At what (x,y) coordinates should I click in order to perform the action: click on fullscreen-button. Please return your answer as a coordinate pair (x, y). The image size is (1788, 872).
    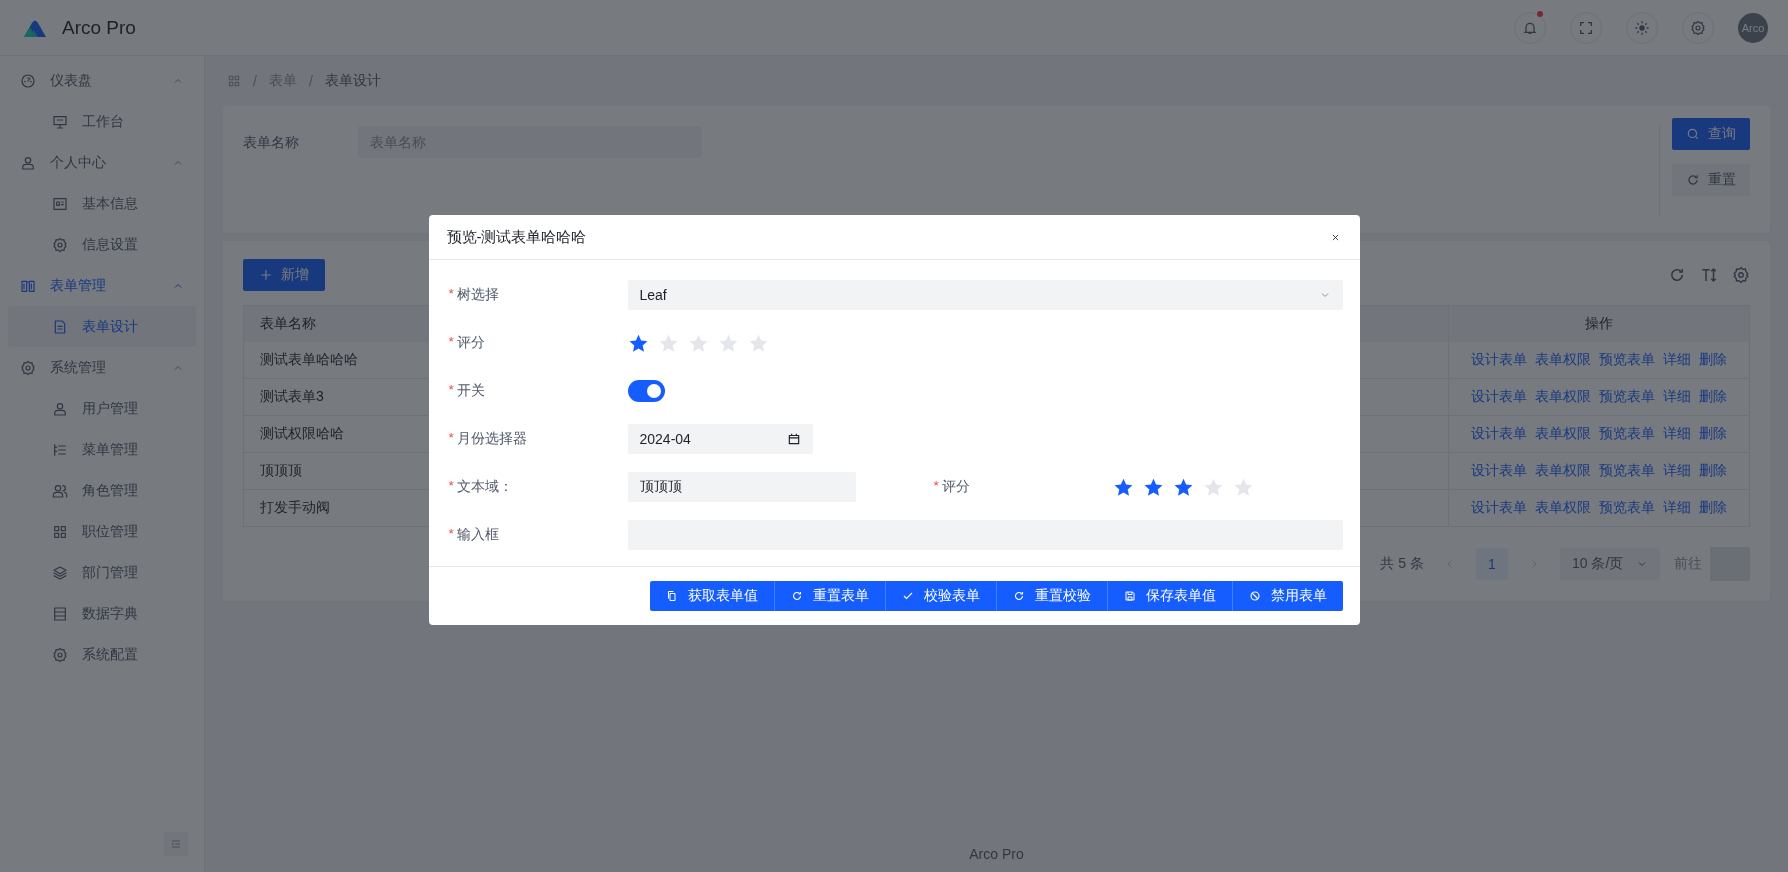
    Looking at the image, I should click on (1586, 27).